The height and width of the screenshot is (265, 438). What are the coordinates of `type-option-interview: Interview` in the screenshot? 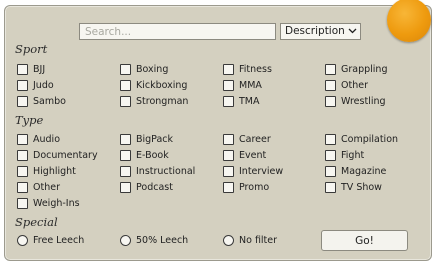 It's located at (253, 171).